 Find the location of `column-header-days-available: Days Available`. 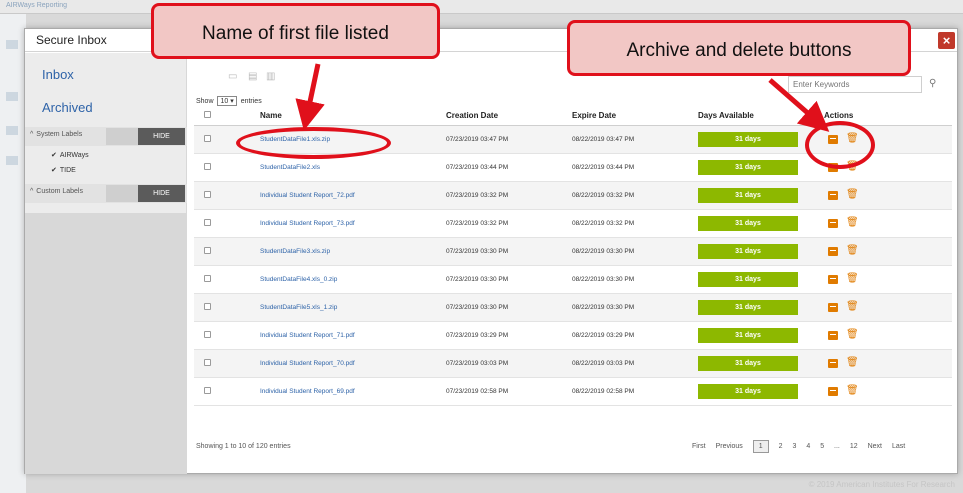

column-header-days-available: Days Available is located at coordinates (761, 116).